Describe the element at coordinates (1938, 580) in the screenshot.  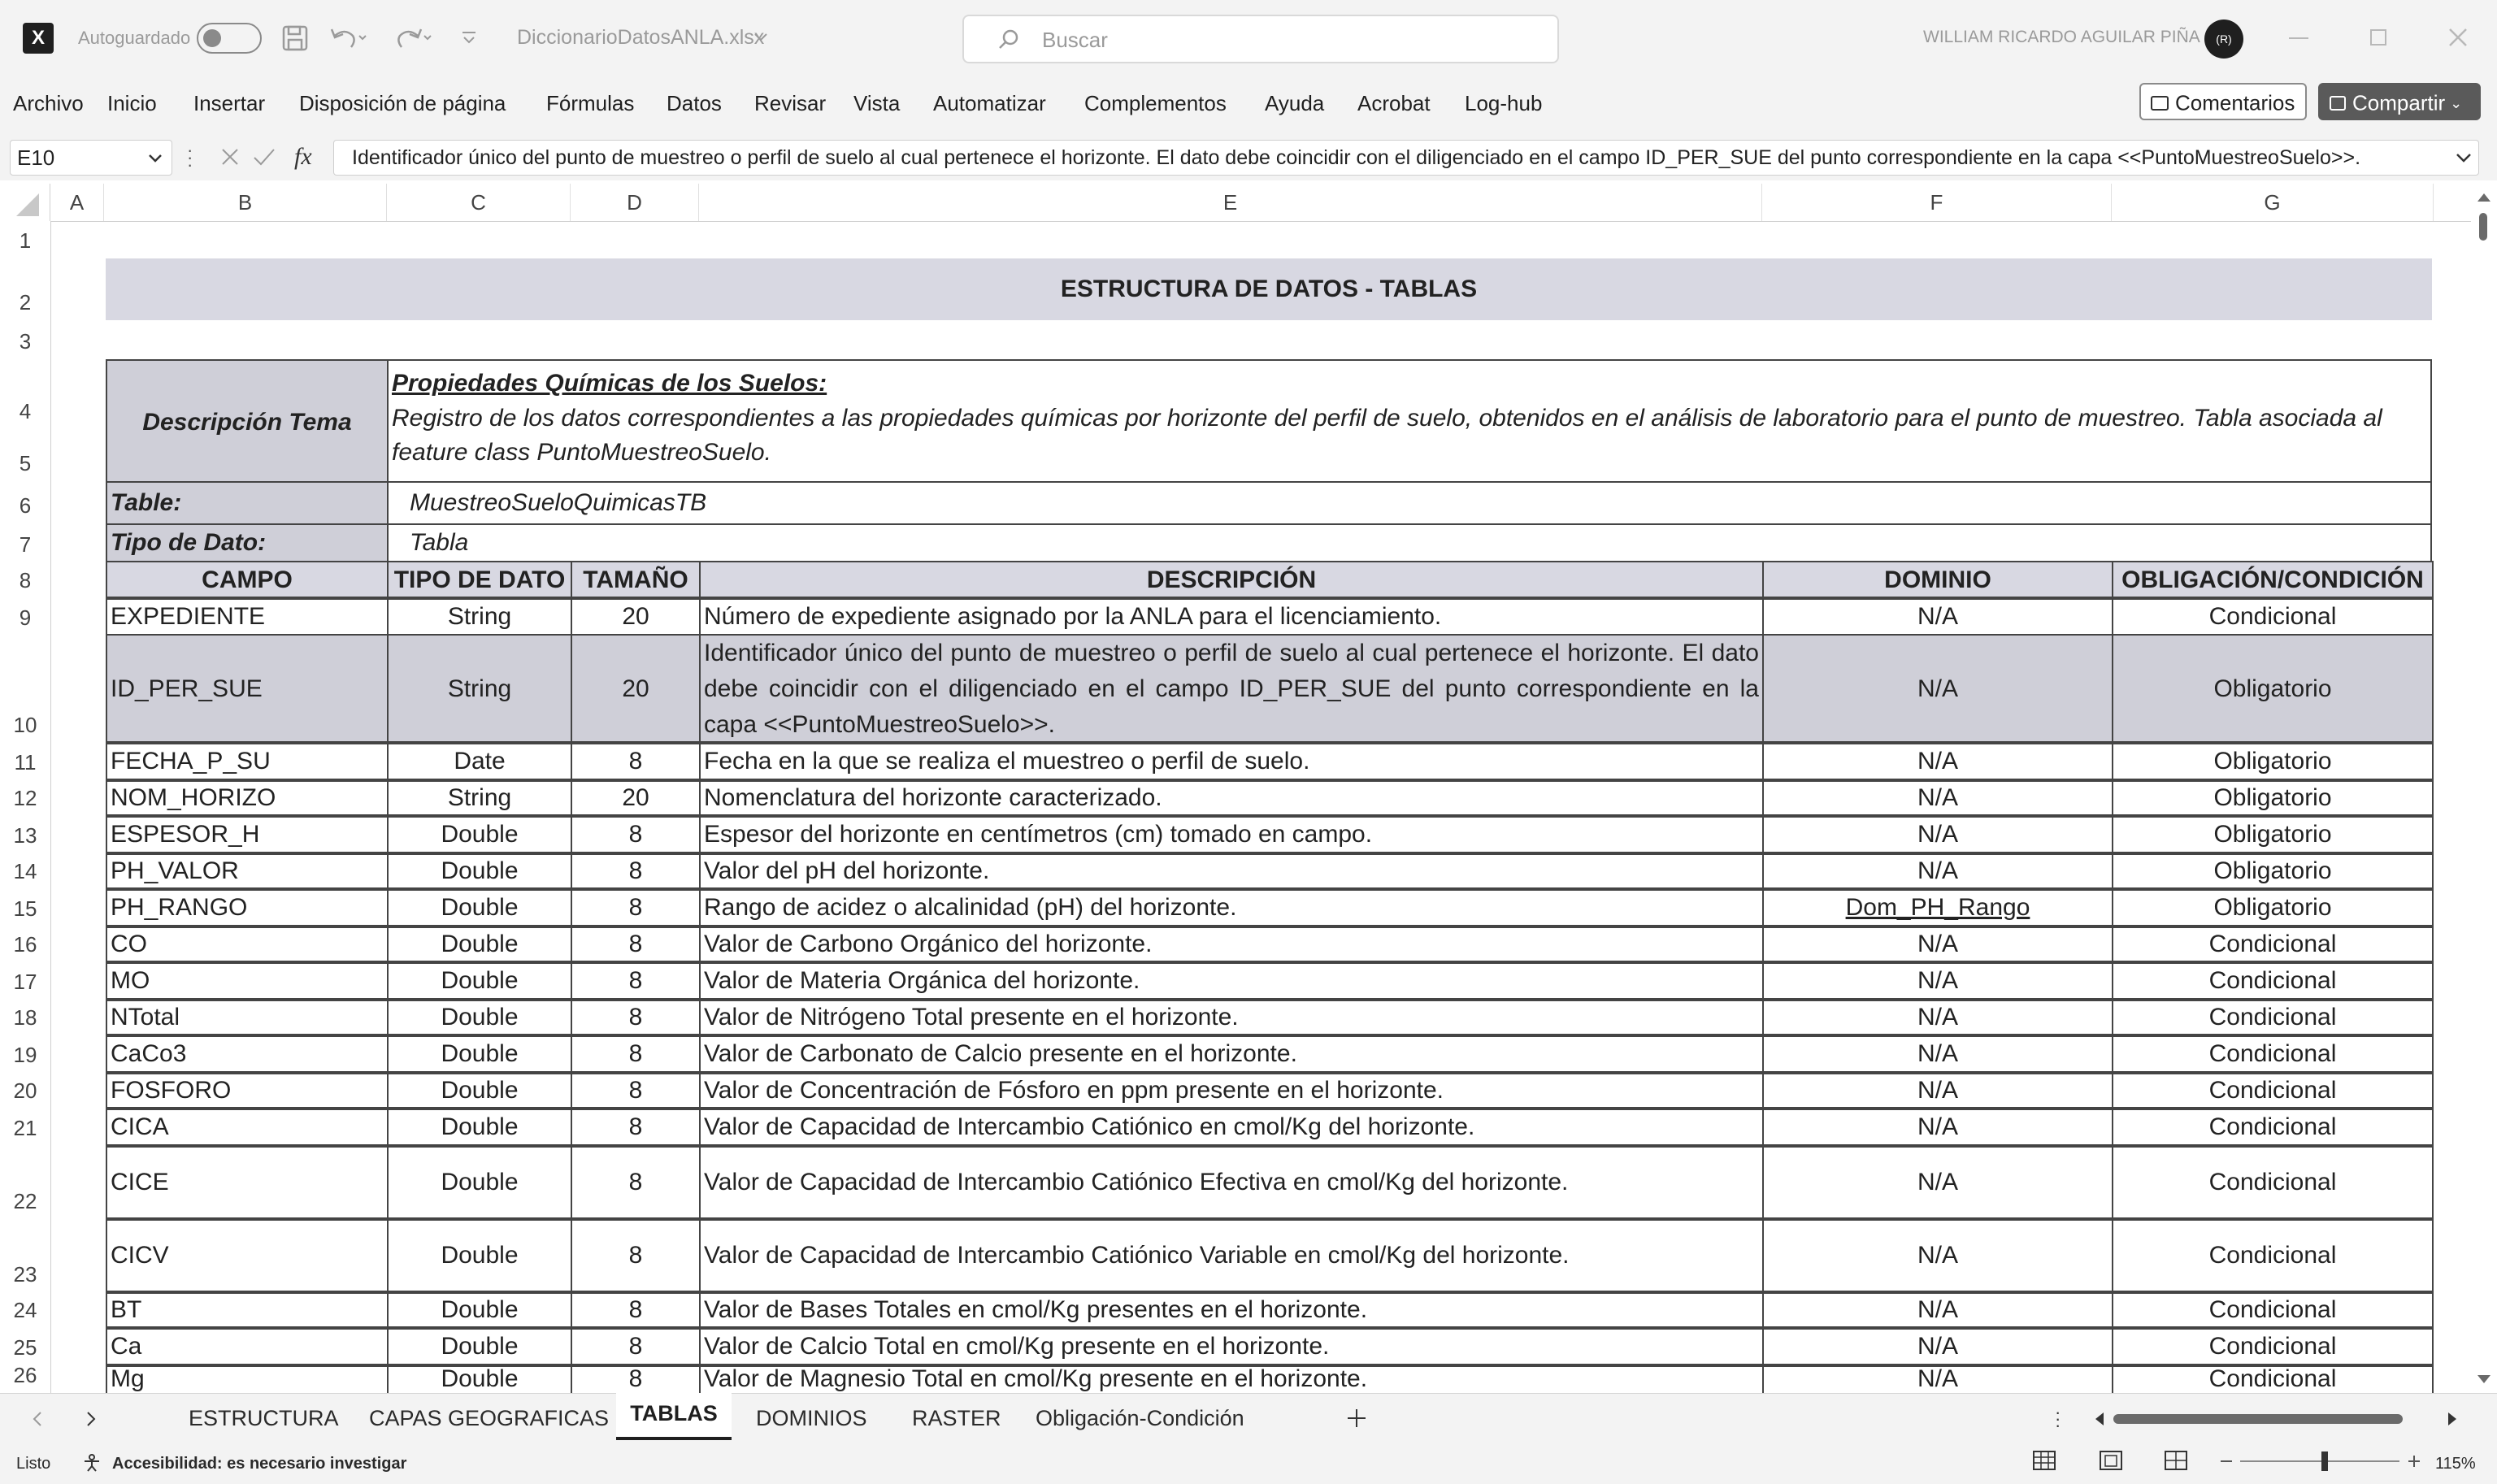
I see `table-header-dominio: DOMINIO` at that location.